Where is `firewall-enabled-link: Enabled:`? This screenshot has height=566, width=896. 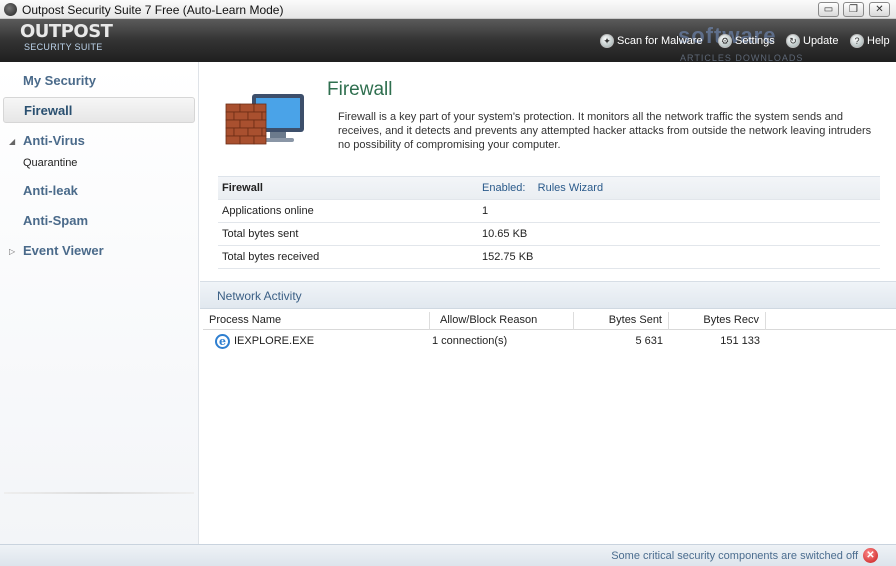 firewall-enabled-link: Enabled: is located at coordinates (503, 188).